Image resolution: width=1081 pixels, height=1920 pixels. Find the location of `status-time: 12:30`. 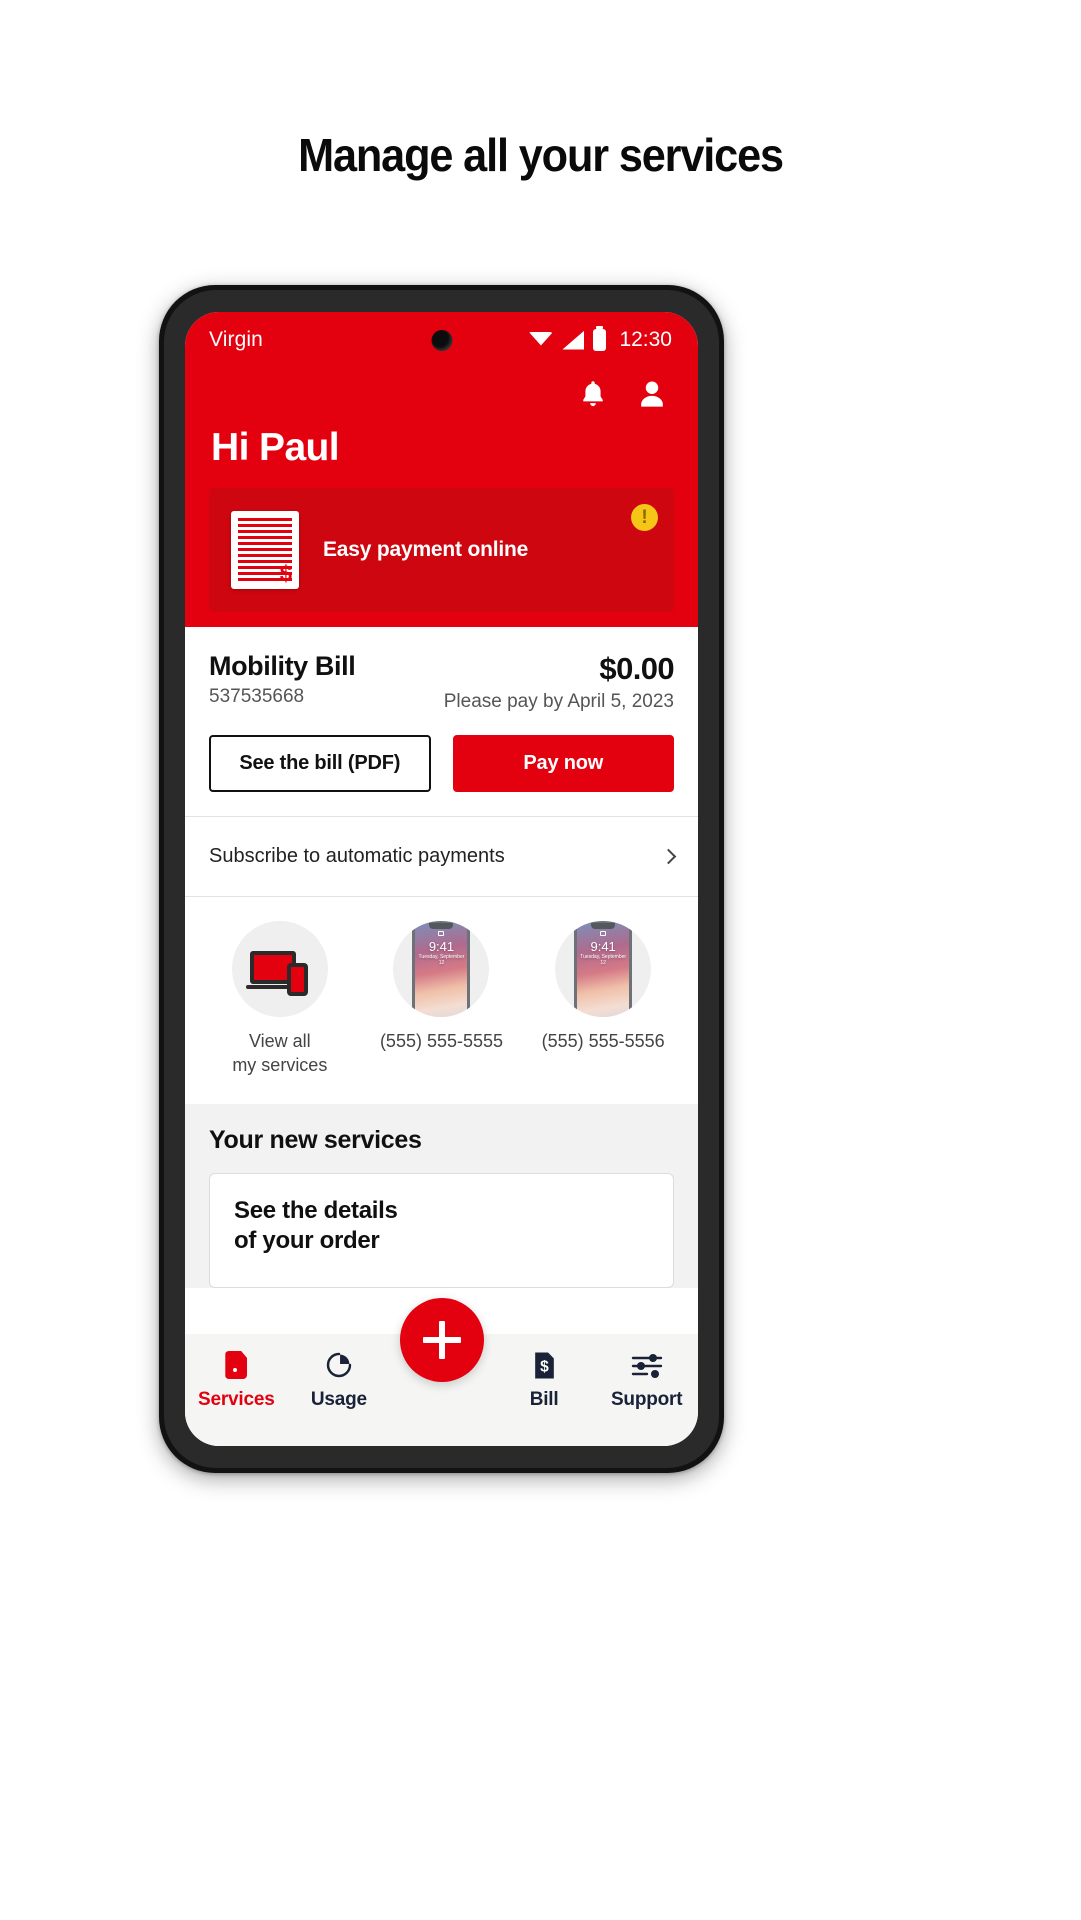

status-time: 12:30 is located at coordinates (645, 339).